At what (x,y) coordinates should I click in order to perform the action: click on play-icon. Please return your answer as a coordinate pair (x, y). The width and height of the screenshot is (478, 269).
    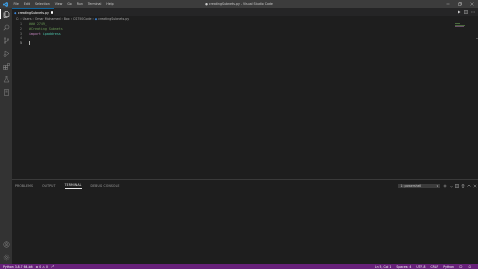
    Looking at the image, I should click on (459, 12).